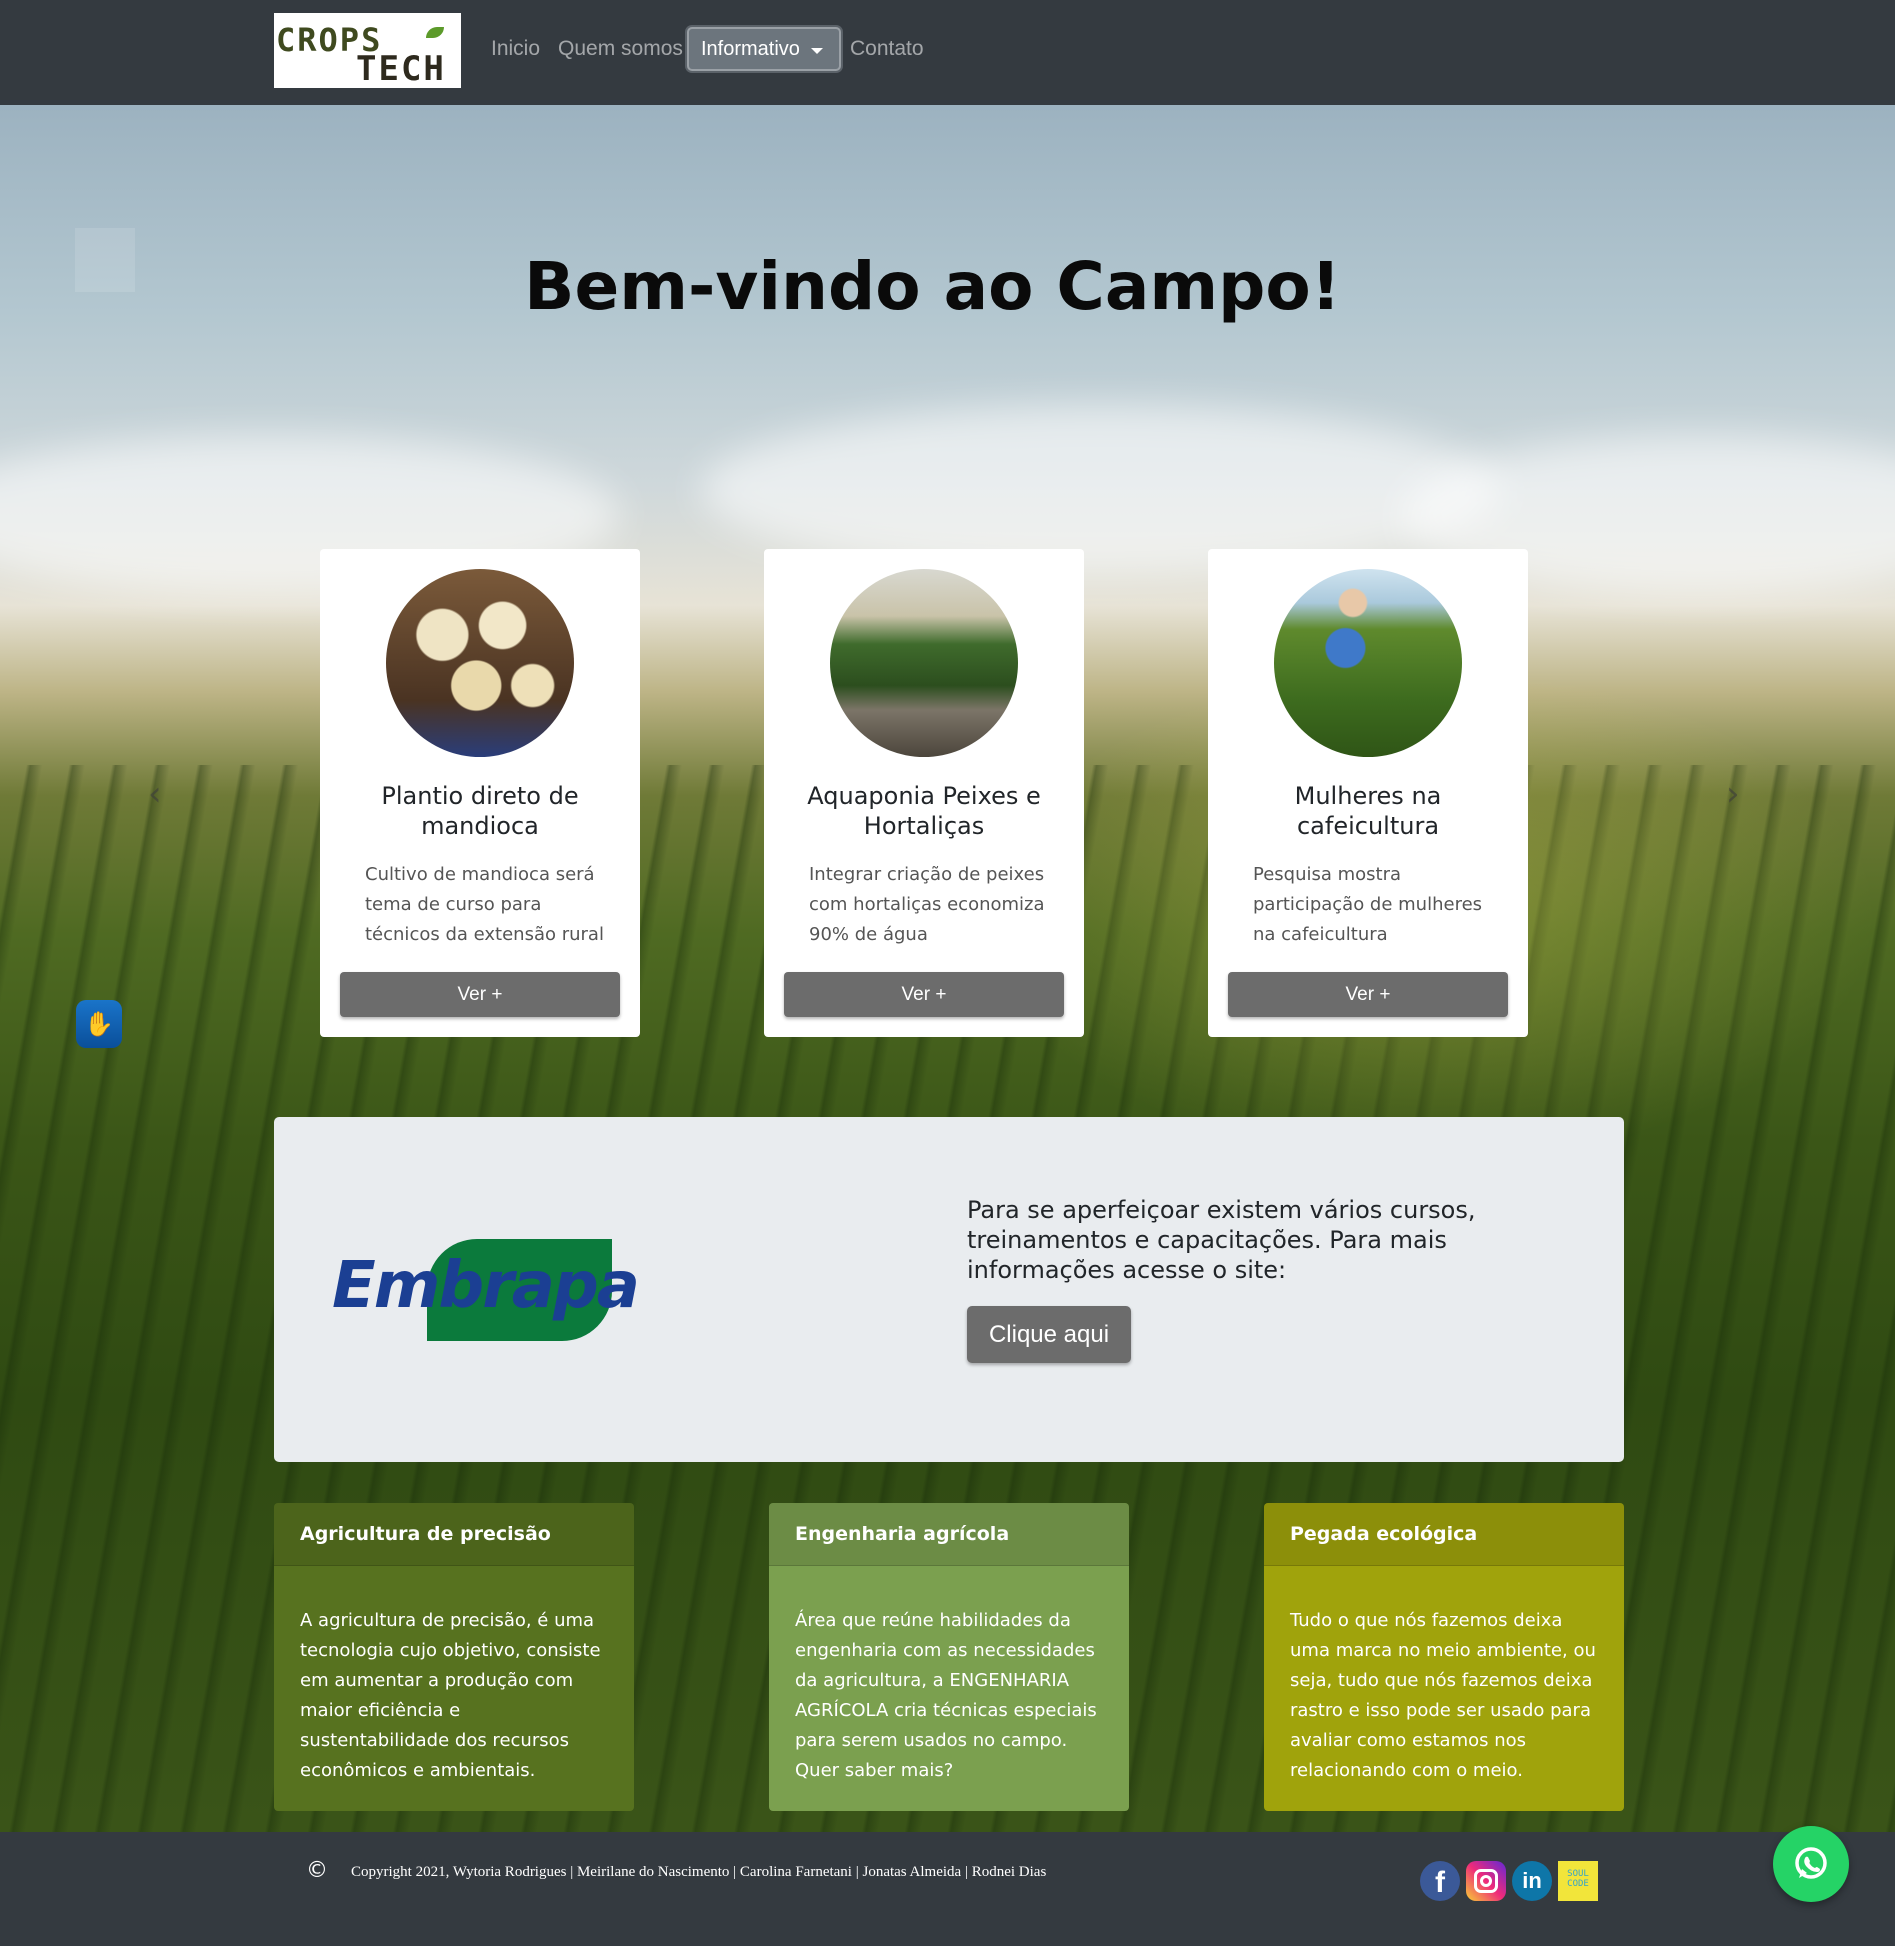  Describe the element at coordinates (1733, 794) in the screenshot. I see `carousel-next-icon: ›` at that location.